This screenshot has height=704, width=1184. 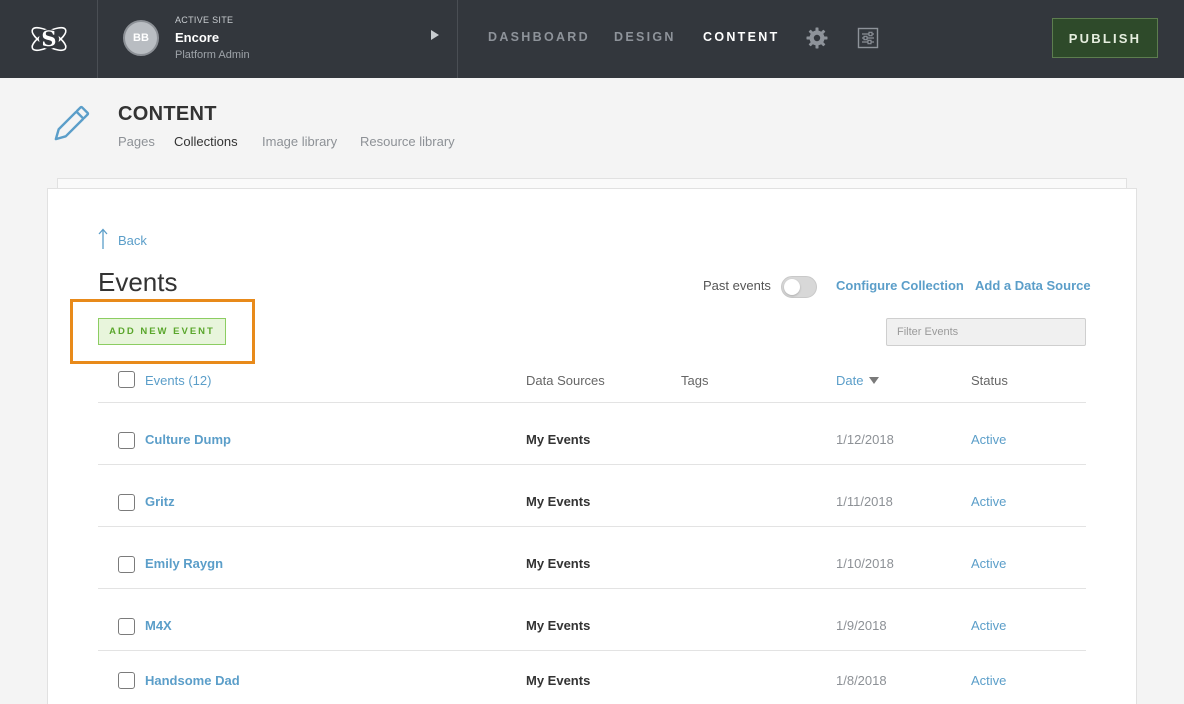 I want to click on logo-letter: S, so click(x=48, y=38).